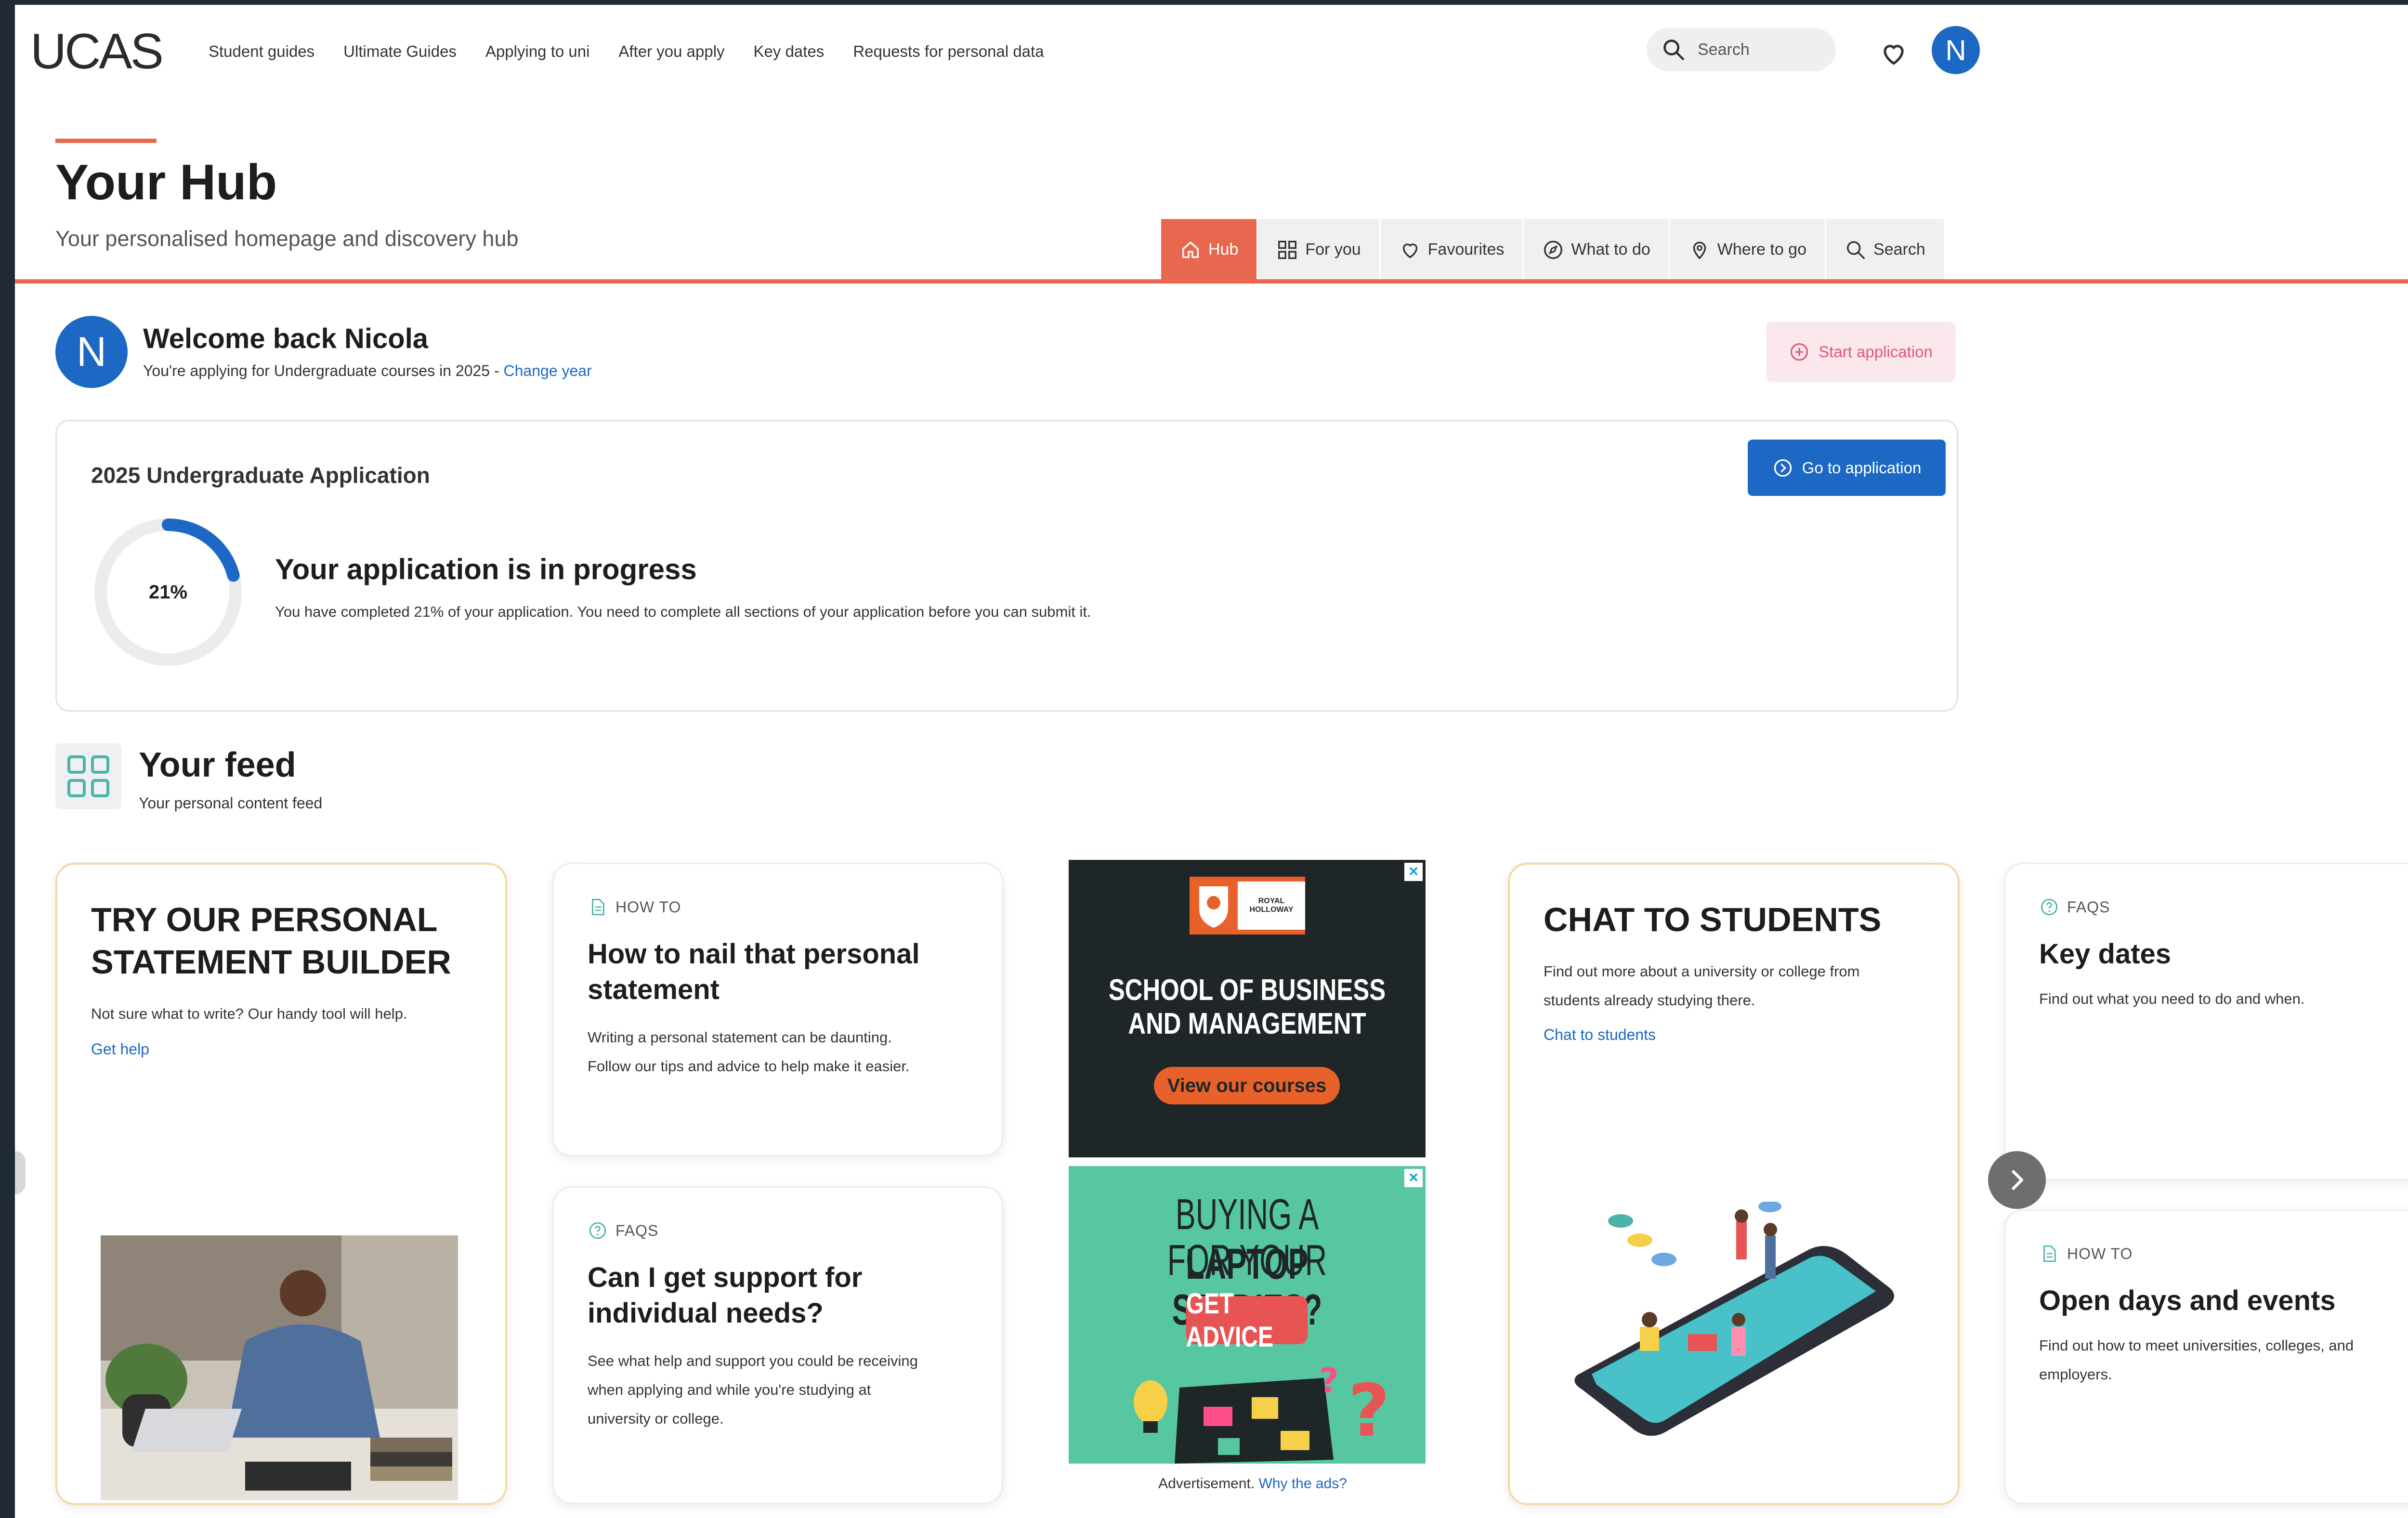 The height and width of the screenshot is (1518, 2408). What do you see at coordinates (754, 954) in the screenshot?
I see `card-title-line1: How to nail that personal` at bounding box center [754, 954].